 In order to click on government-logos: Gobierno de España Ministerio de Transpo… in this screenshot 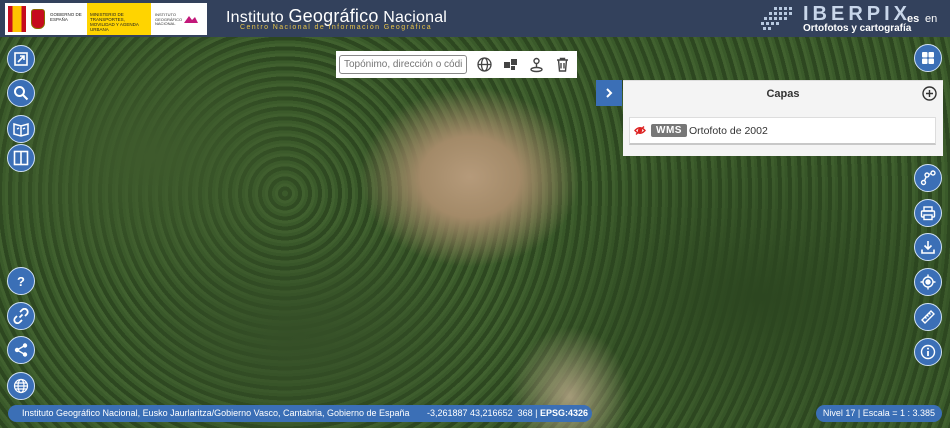, I will do `click(106, 19)`.